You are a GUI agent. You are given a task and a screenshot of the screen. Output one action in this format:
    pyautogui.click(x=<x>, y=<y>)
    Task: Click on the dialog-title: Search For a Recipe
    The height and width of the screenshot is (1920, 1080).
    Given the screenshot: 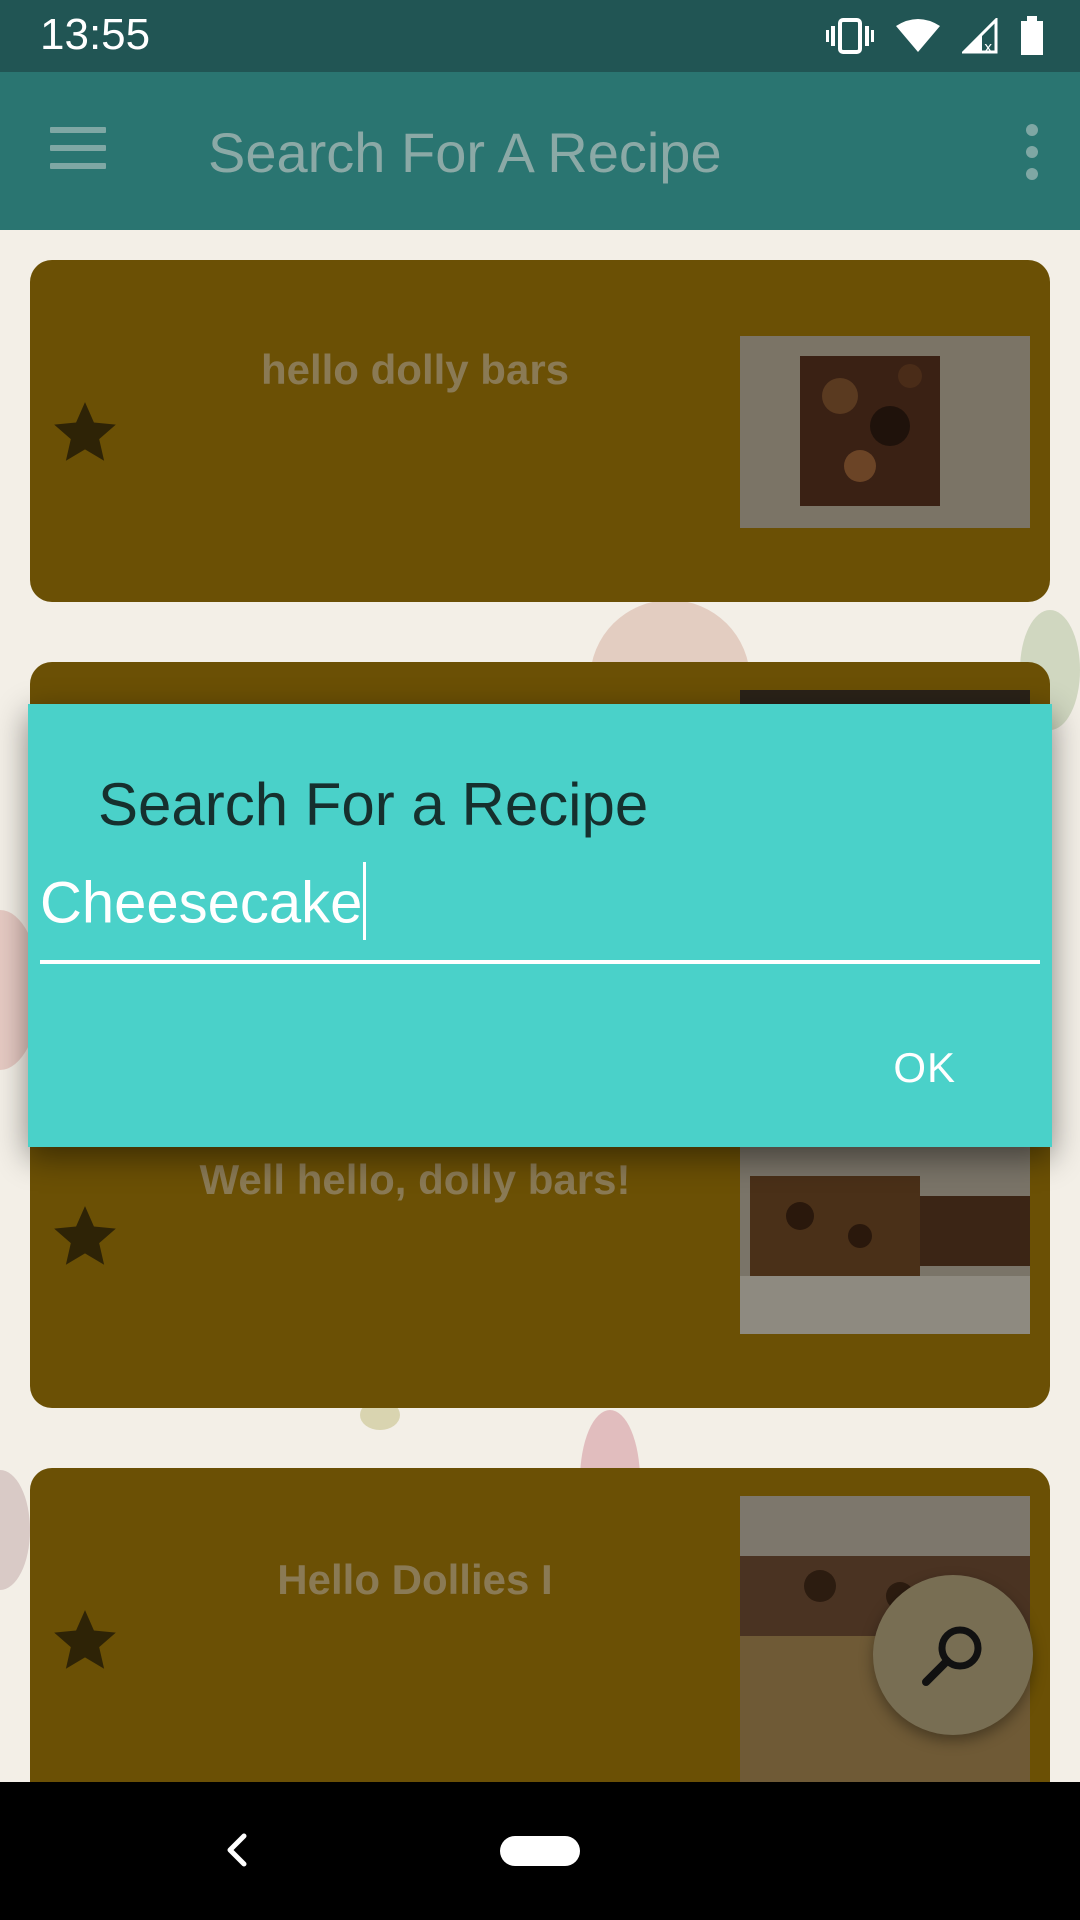 What is the action you would take?
    pyautogui.click(x=373, y=804)
    